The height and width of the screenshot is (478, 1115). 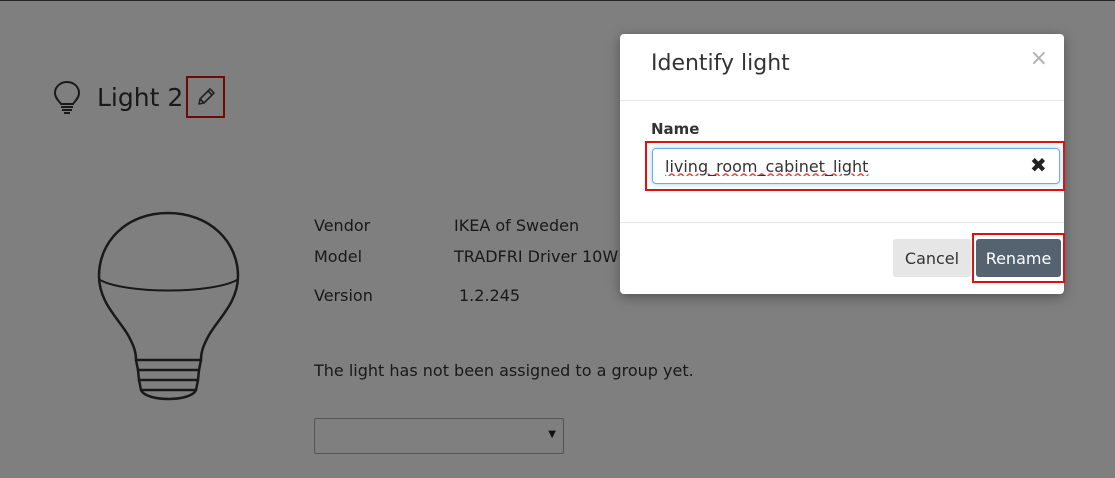 What do you see at coordinates (1038, 165) in the screenshot?
I see `clear-input-icon: ✖` at bounding box center [1038, 165].